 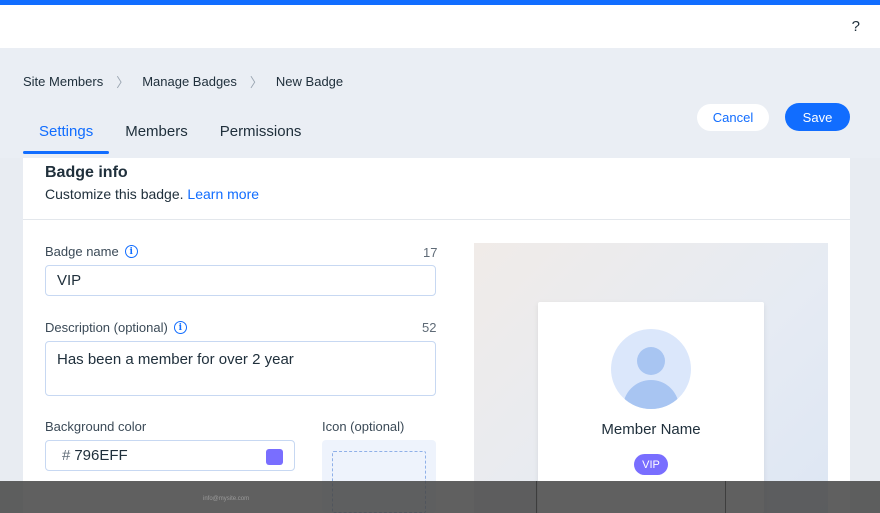 What do you see at coordinates (429, 327) in the screenshot?
I see `description-counter: 52` at bounding box center [429, 327].